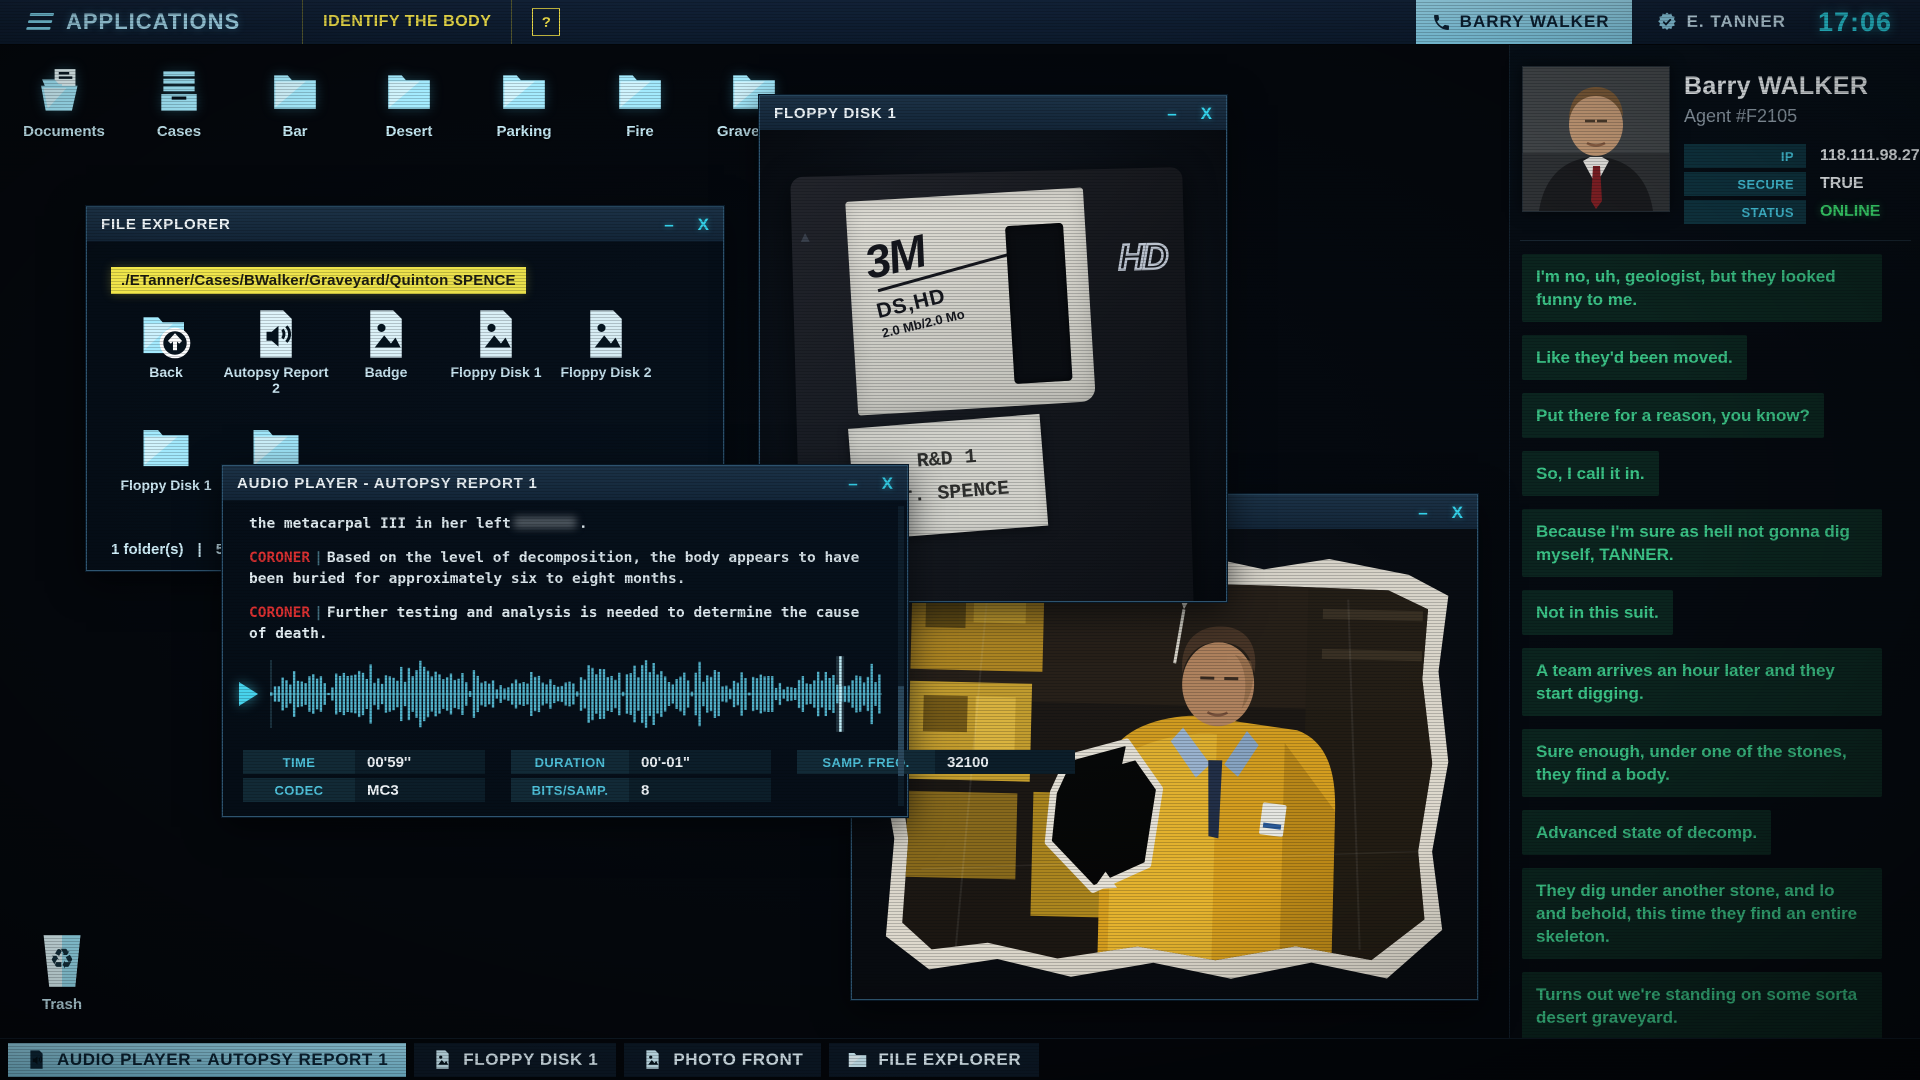 This screenshot has height=1080, width=1920. What do you see at coordinates (515, 1059) in the screenshot?
I see `taskbar-item: FLOPPY DISK 1` at bounding box center [515, 1059].